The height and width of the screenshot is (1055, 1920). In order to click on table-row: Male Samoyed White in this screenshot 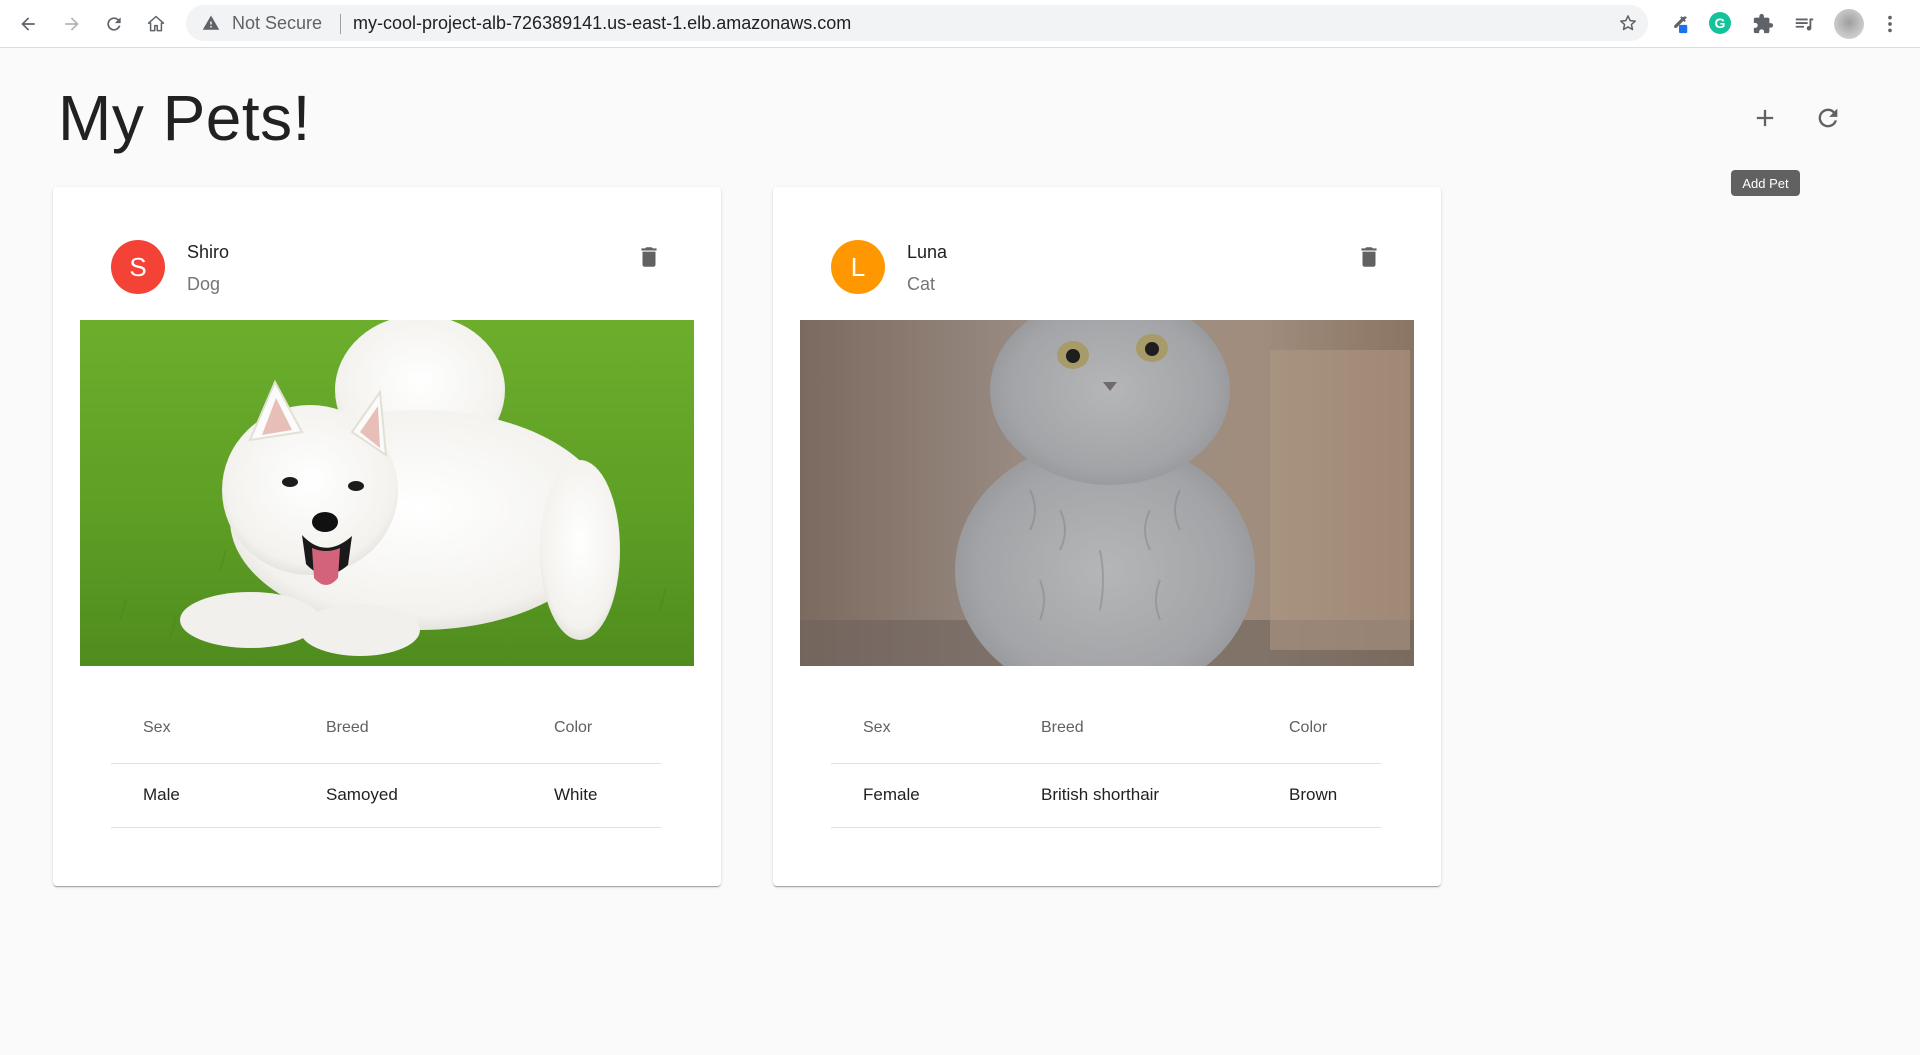, I will do `click(386, 795)`.